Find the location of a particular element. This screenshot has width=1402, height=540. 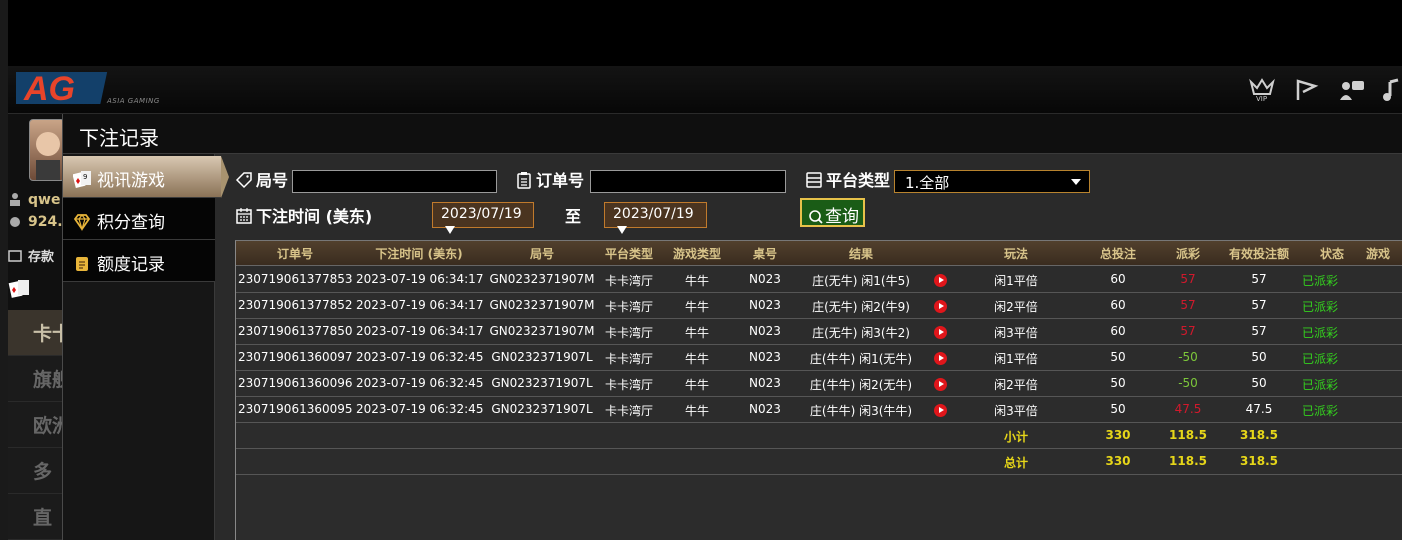

menu-credit-records: 额度记录 is located at coordinates (139, 261).